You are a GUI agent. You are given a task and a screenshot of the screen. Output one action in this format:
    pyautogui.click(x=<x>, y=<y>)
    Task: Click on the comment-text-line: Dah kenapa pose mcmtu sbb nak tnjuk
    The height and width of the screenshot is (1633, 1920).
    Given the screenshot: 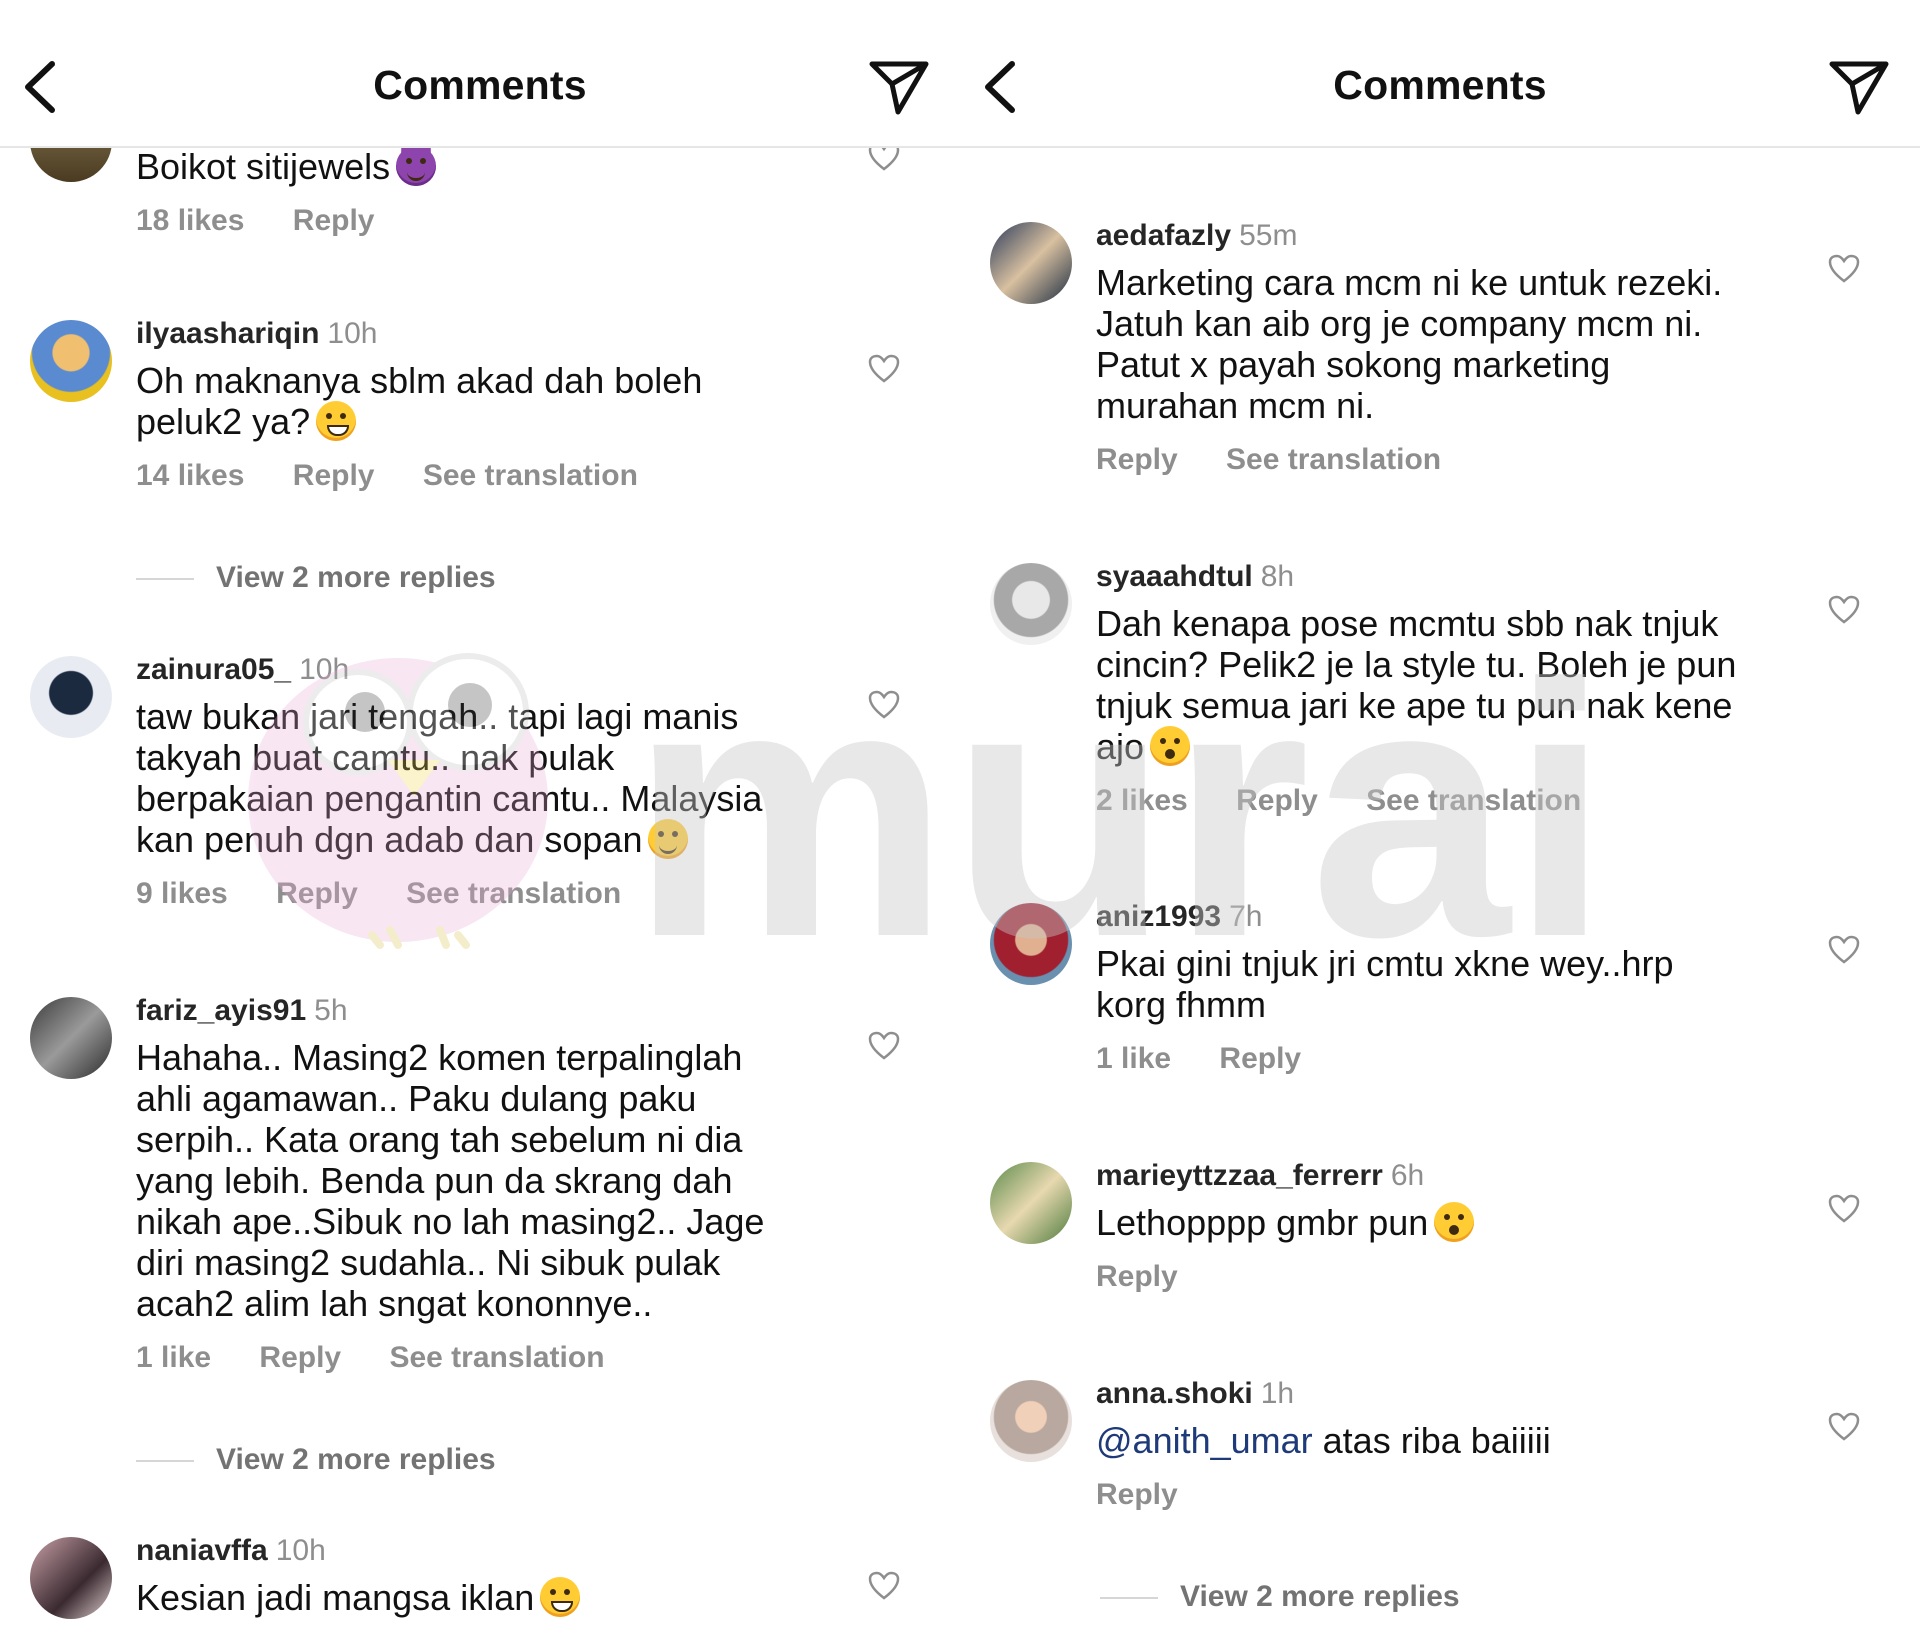 What is the action you would take?
    pyautogui.click(x=1407, y=623)
    